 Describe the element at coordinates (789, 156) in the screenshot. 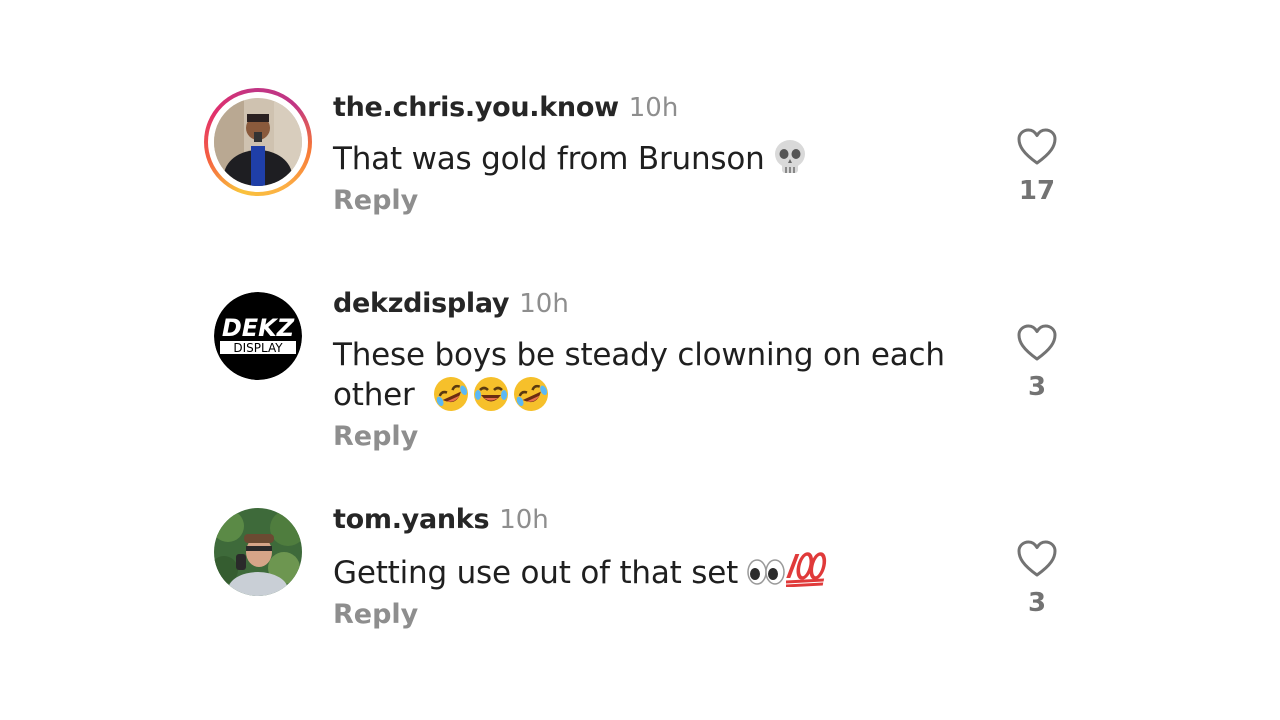

I see `skull-icon` at that location.